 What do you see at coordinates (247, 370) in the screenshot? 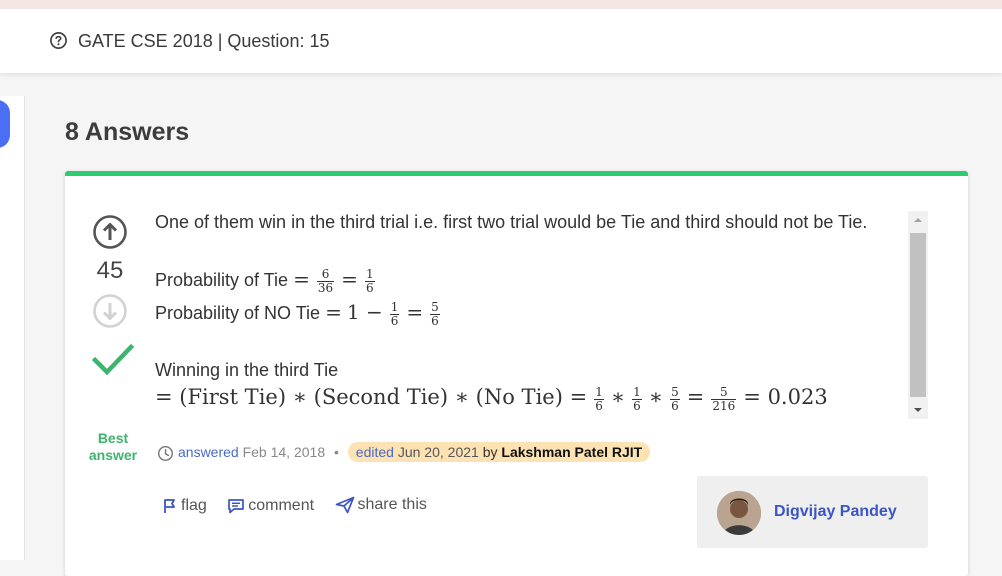
I see `winning-label: Winning in the third Tie` at bounding box center [247, 370].